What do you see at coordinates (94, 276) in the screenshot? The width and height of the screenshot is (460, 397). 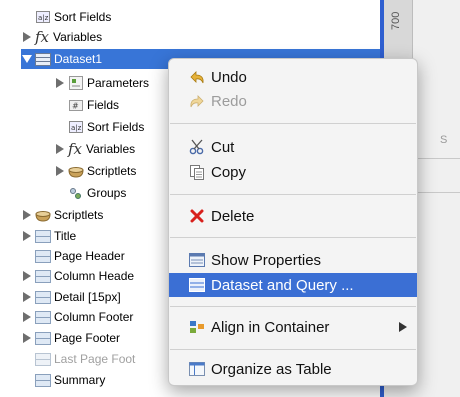 I see `tree-item-label: Column Heade` at bounding box center [94, 276].